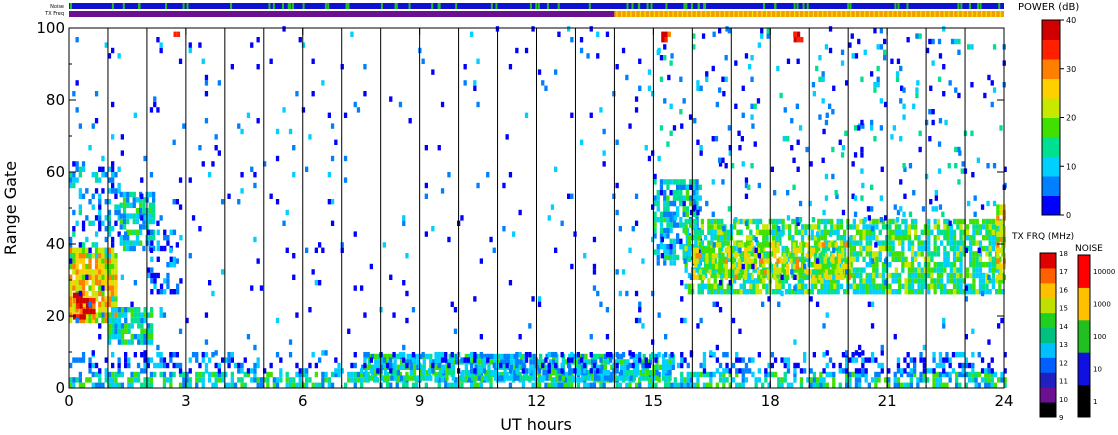 This screenshot has width=1118, height=435. Describe the element at coordinates (57, 7) in the screenshot. I see `noise-bar-label: Noise` at that location.